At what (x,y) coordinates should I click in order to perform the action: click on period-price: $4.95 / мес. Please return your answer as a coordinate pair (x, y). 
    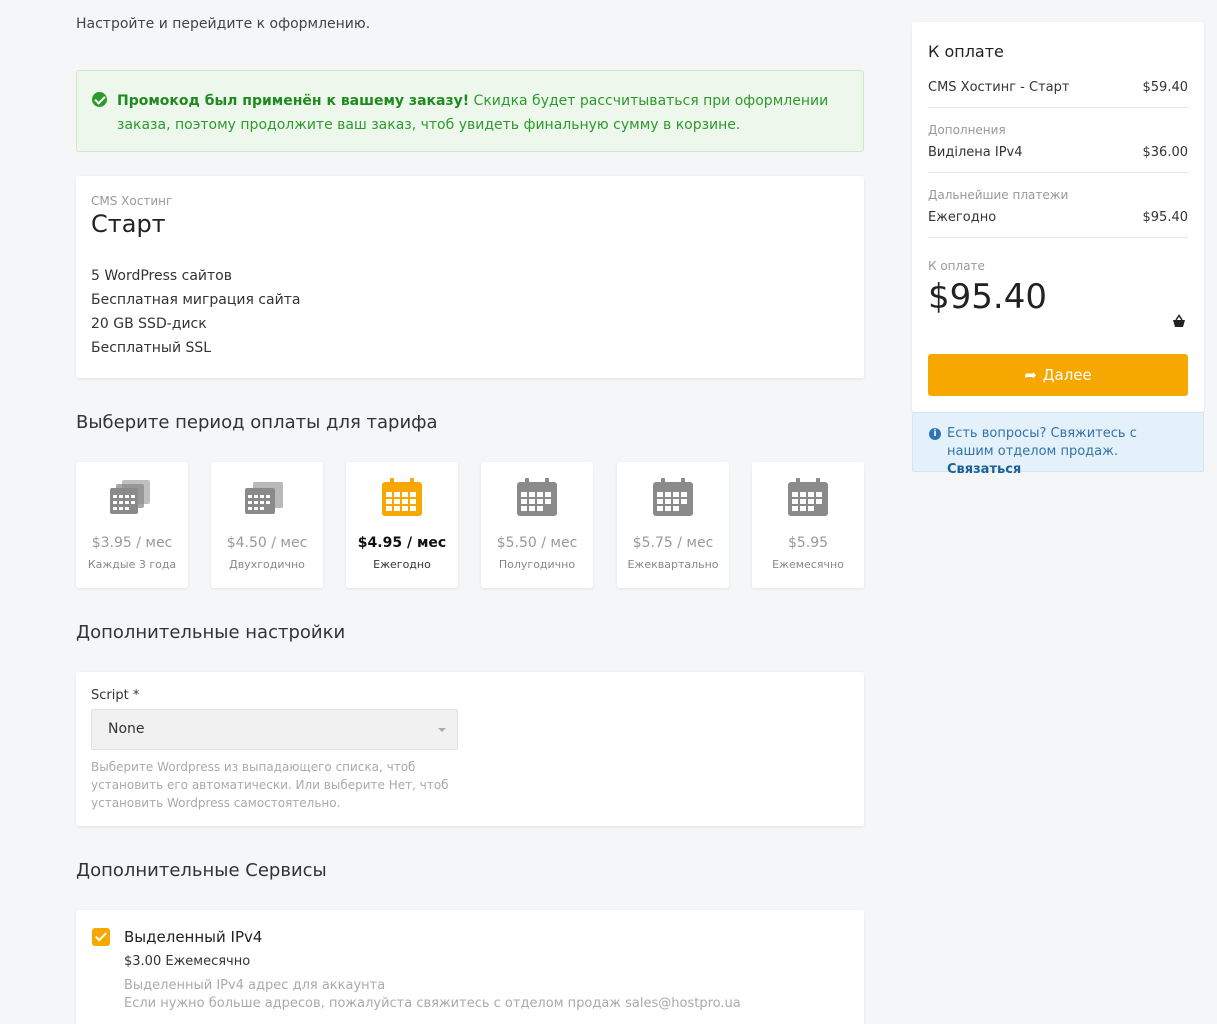
    Looking at the image, I should click on (402, 543).